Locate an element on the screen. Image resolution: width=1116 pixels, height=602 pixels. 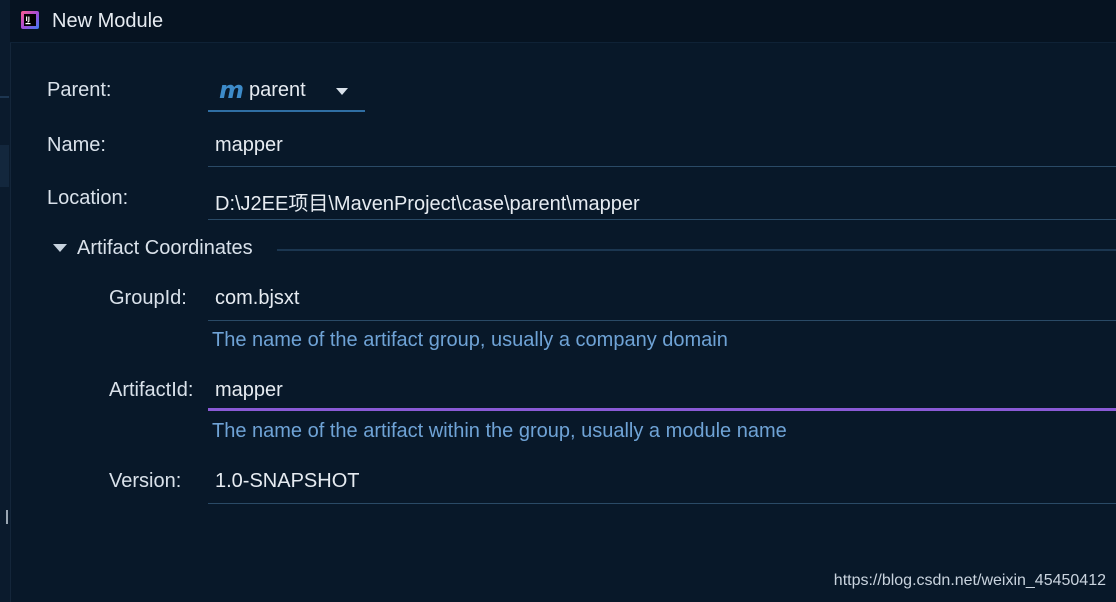
chevron-down-icon is located at coordinates (342, 91).